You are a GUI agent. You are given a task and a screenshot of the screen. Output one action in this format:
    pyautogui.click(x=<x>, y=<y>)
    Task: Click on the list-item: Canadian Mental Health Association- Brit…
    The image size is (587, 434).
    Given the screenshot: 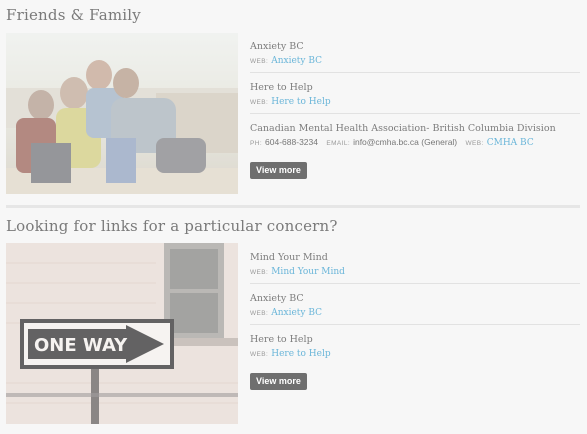 What is the action you would take?
    pyautogui.click(x=415, y=138)
    